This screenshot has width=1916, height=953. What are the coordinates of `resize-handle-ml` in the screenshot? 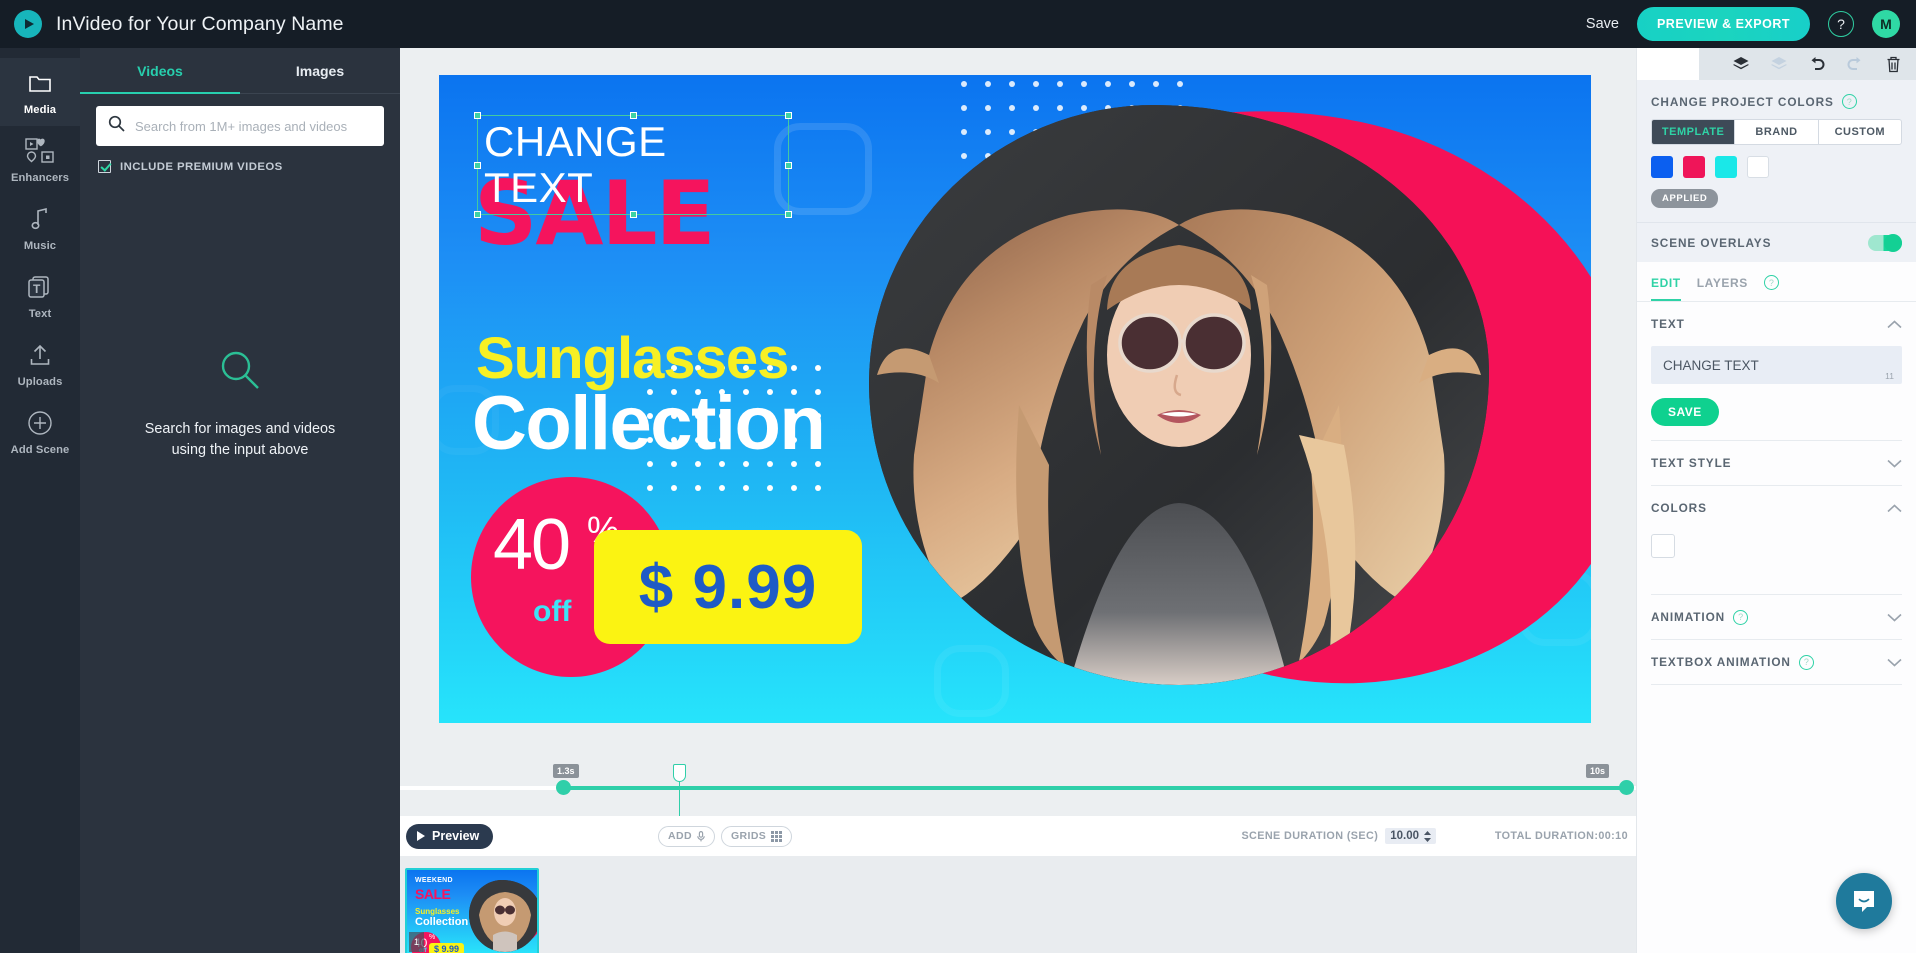 It's located at (477, 165).